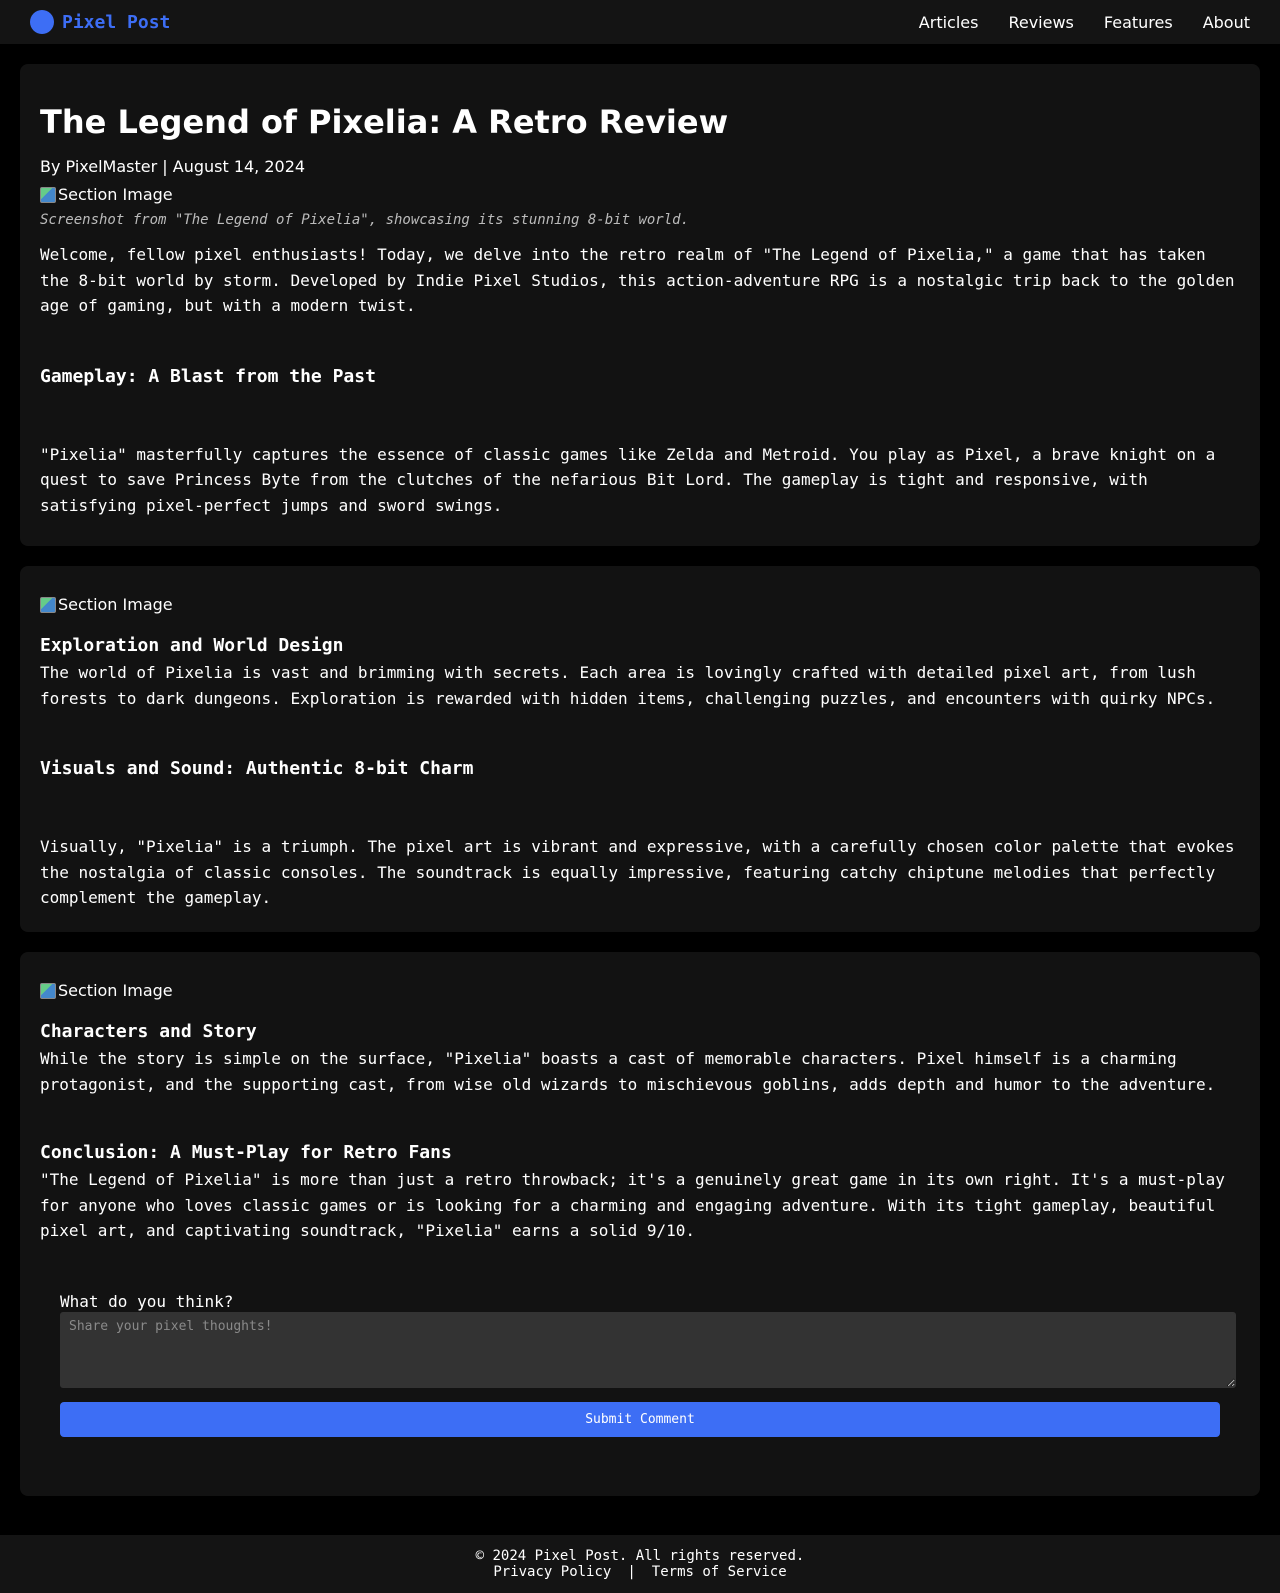  I want to click on brand-home-link: Pixel Post, so click(100, 22).